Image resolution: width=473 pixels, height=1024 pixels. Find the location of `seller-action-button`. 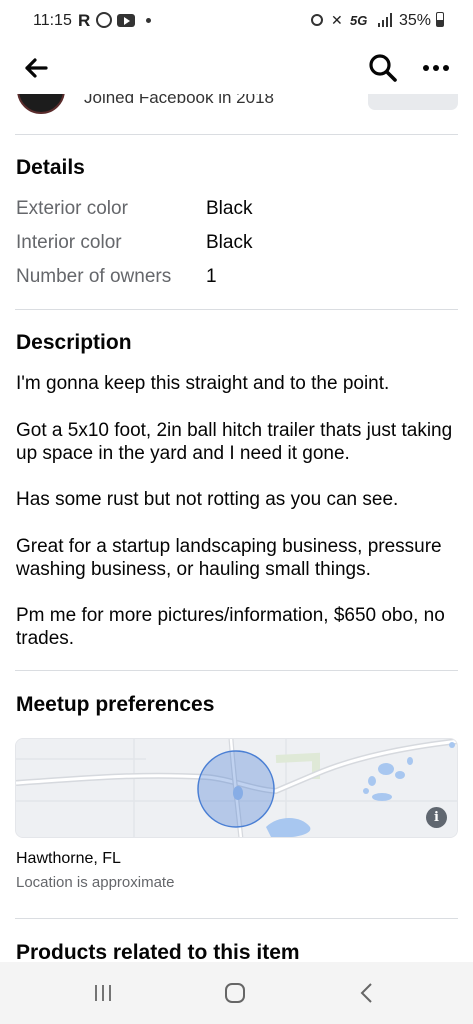

seller-action-button is located at coordinates (413, 102).